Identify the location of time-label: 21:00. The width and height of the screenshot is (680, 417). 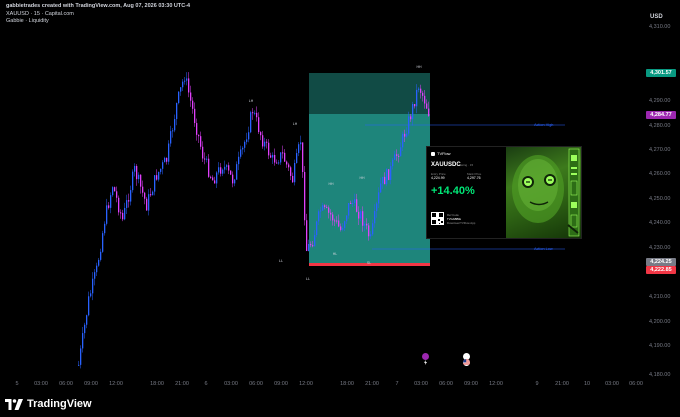
(562, 384).